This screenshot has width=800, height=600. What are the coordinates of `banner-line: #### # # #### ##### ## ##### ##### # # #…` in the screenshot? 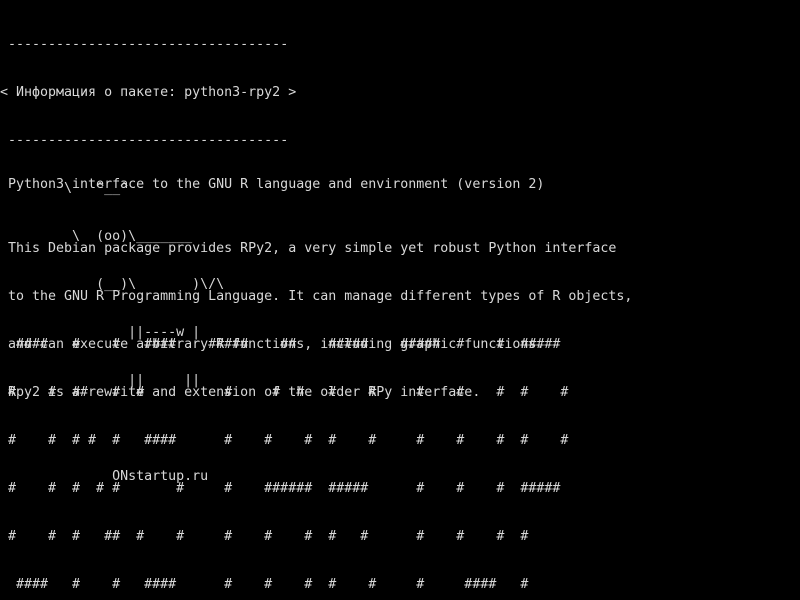 It's located at (284, 344).